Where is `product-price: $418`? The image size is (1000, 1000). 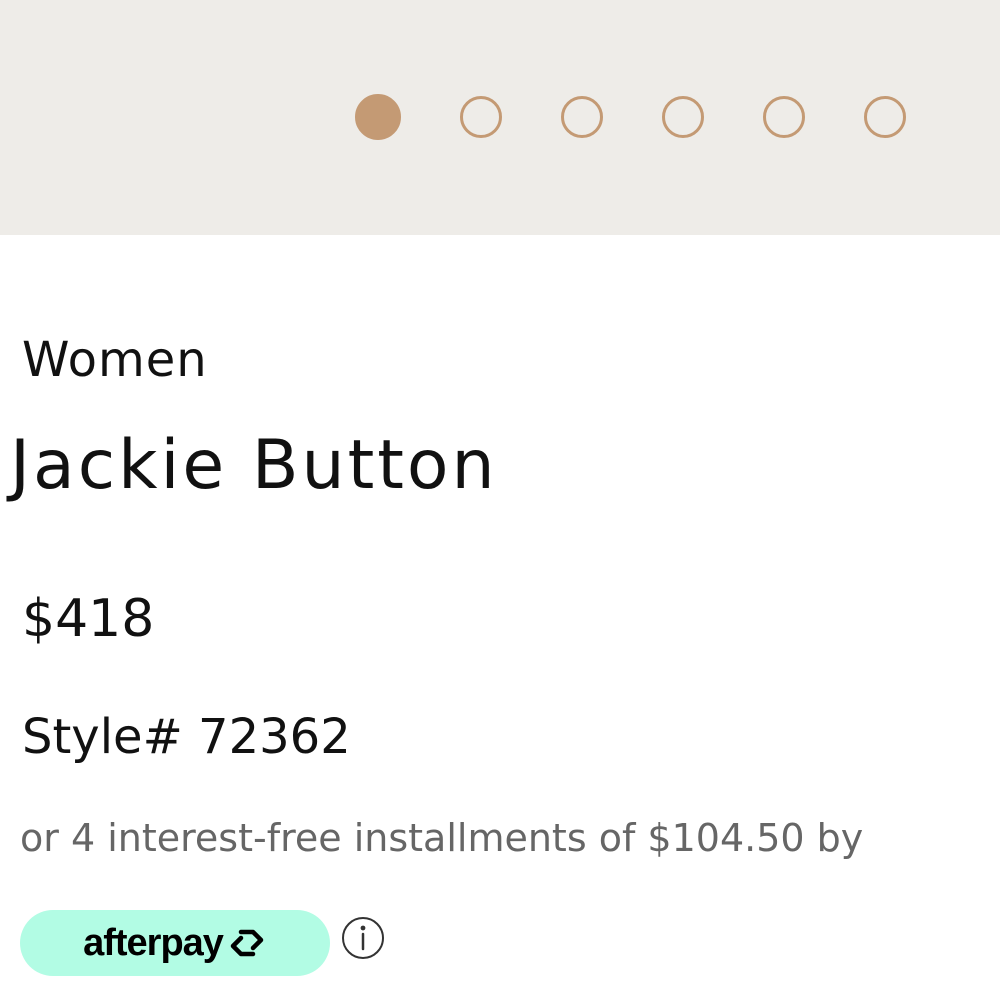
product-price: $418 is located at coordinates (88, 619).